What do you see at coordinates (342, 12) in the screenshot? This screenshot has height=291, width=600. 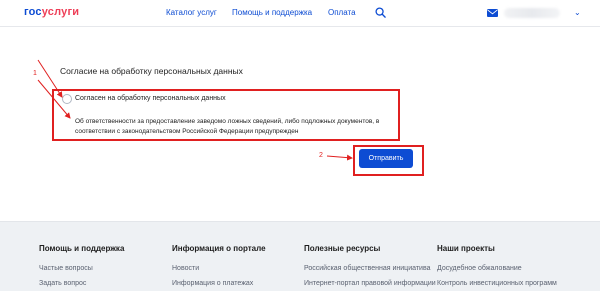 I see `nav-payment-link: Оплата` at bounding box center [342, 12].